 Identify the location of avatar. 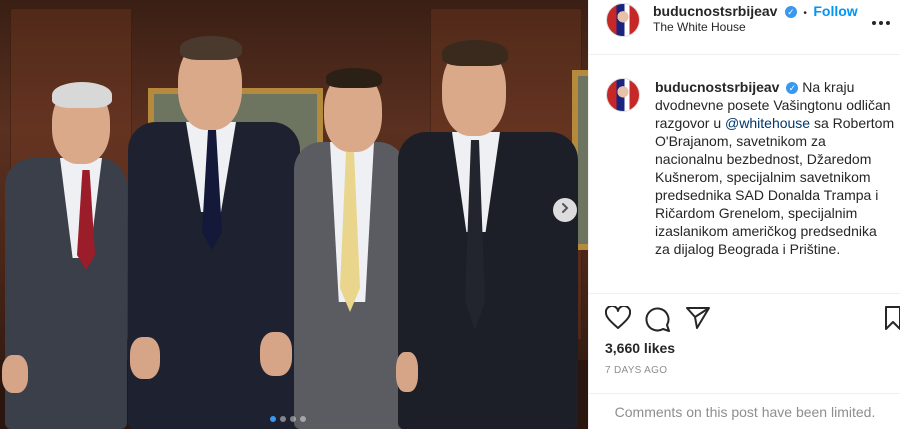
(623, 20).